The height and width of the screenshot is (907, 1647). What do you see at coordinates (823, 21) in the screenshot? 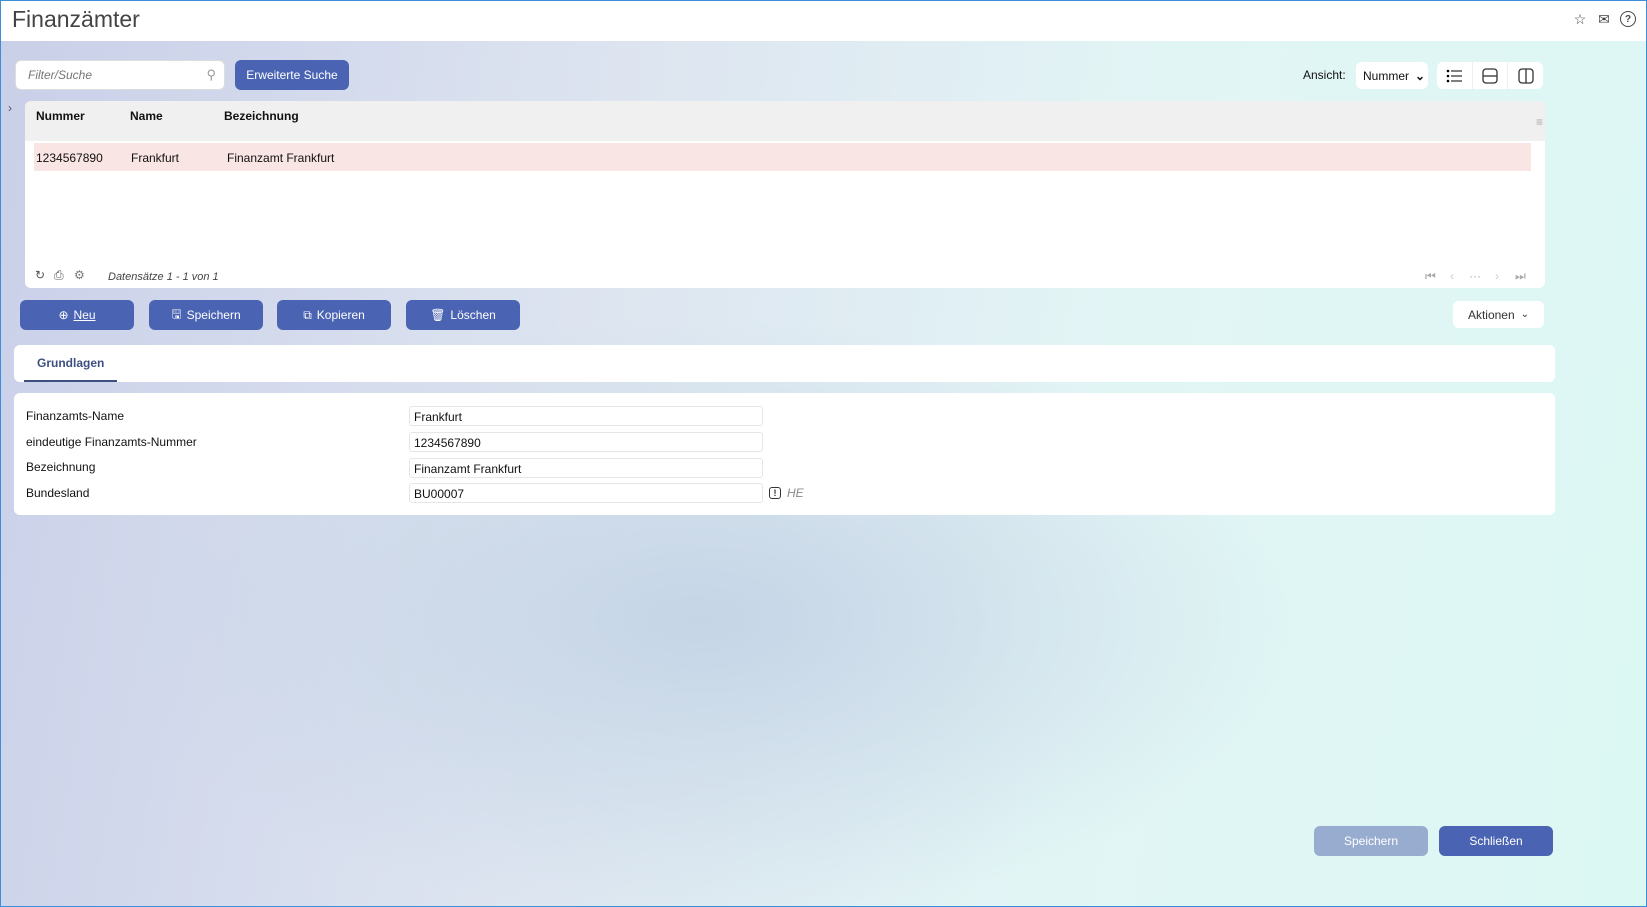
I see `title-bar: Finanzämter ☆ ✉ ?` at bounding box center [823, 21].